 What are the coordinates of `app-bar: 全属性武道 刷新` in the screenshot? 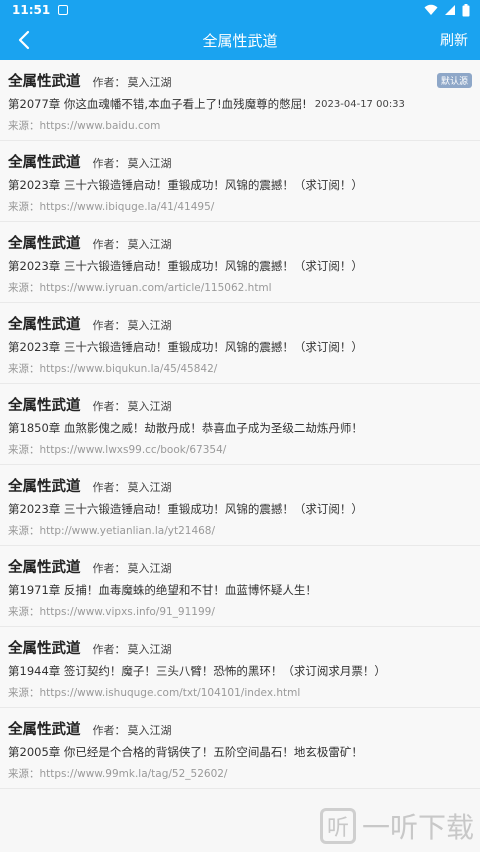 It's located at (240, 40).